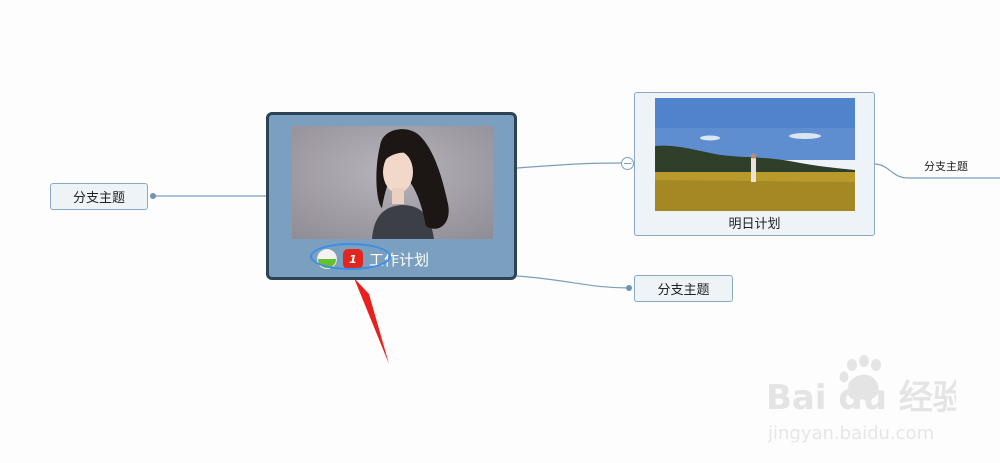  Describe the element at coordinates (350, 256) in the screenshot. I see `marker-selection-highlight` at that location.